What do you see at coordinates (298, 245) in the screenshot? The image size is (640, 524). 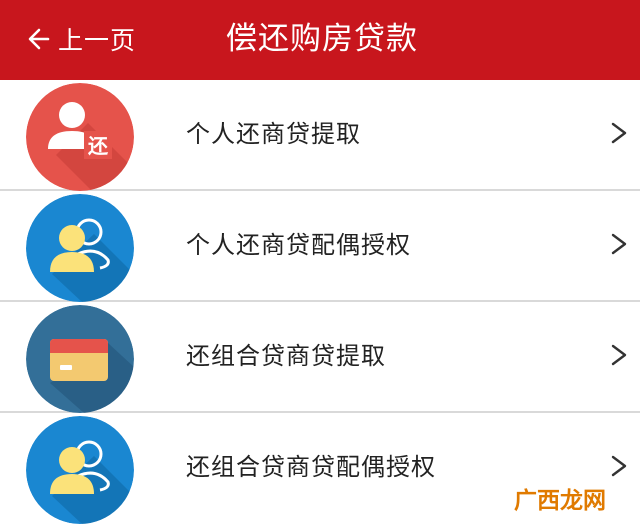 I see `list-item-label: 个人还商贷配偶授权` at bounding box center [298, 245].